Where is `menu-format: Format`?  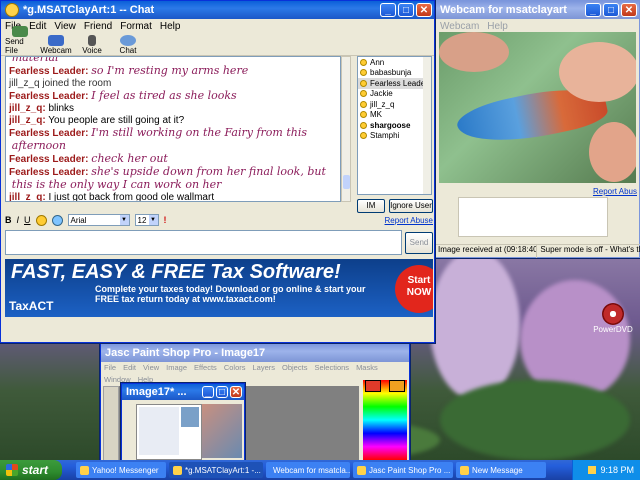 menu-format: Format is located at coordinates (136, 26).